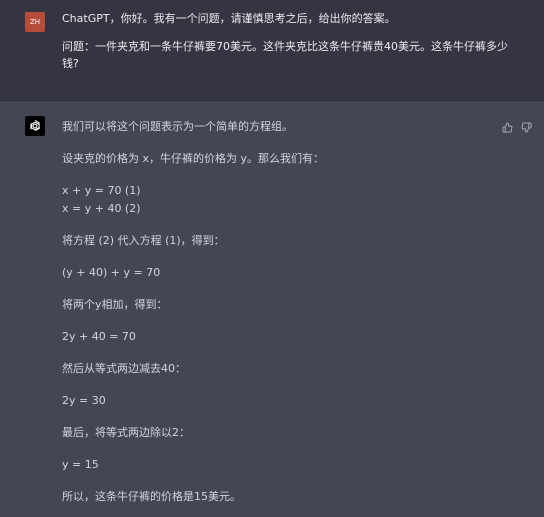 The height and width of the screenshot is (517, 544). Describe the element at coordinates (101, 190) in the screenshot. I see `equation-line: x + y = 70 (1)` at that location.